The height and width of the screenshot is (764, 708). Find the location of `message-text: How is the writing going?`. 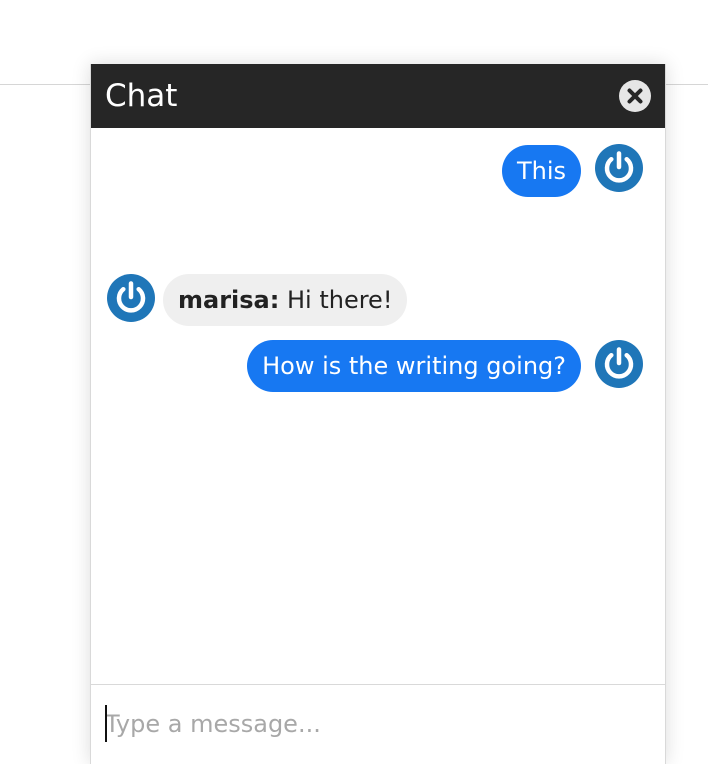

message-text: How is the writing going? is located at coordinates (414, 366).